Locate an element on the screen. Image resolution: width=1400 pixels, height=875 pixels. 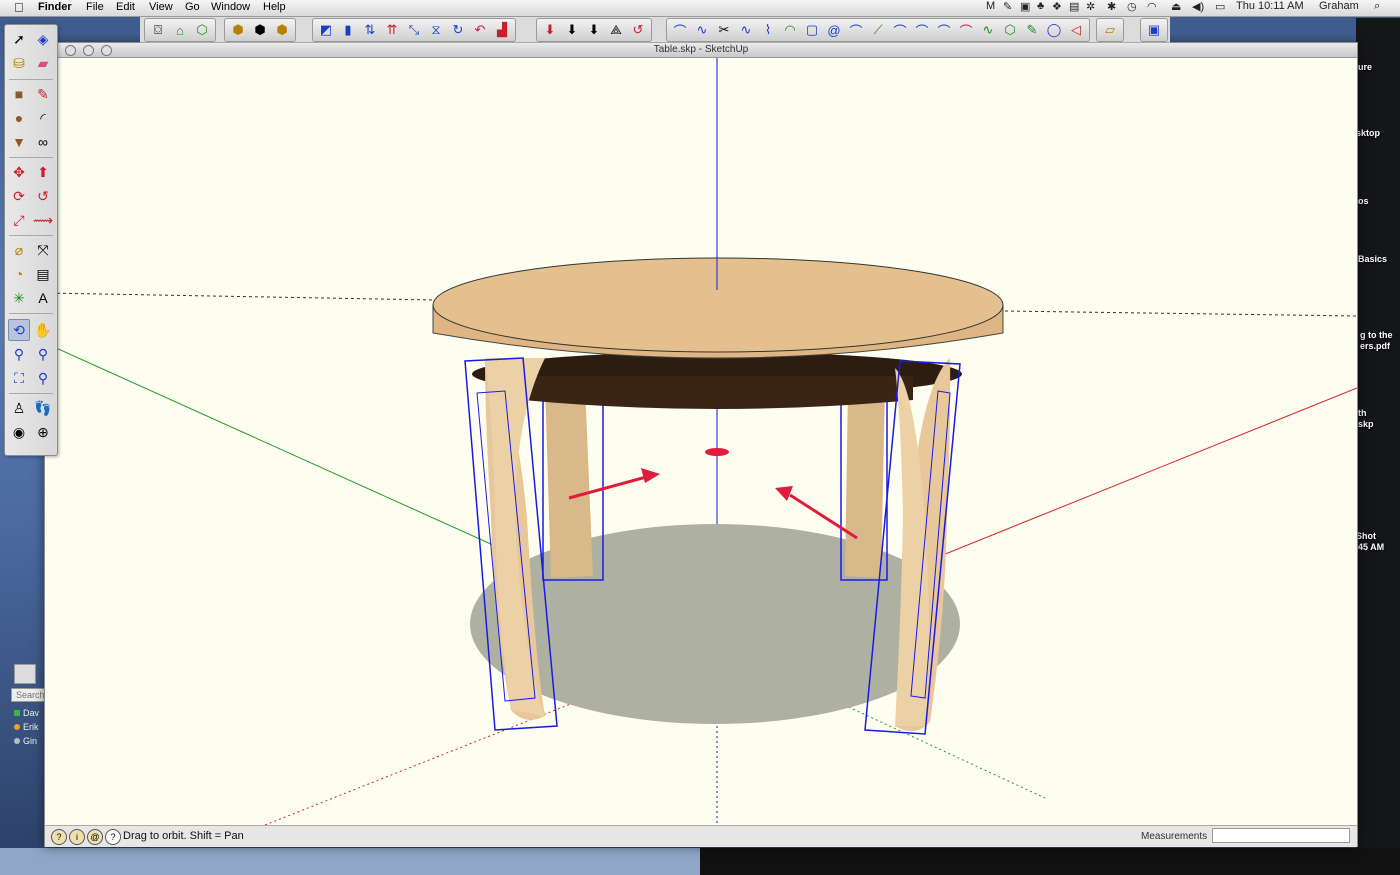
offset-curve-icon: ∿ is located at coordinates (988, 30).